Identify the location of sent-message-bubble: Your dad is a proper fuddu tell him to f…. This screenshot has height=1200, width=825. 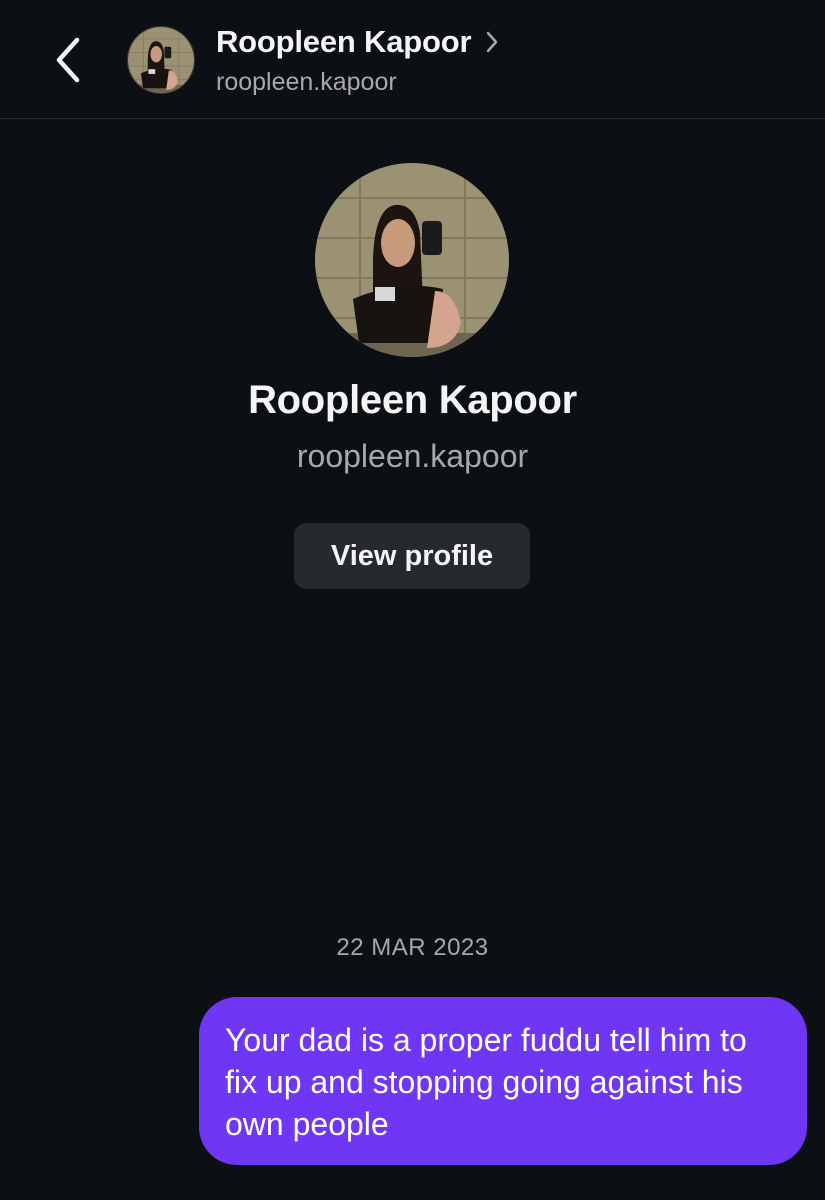
(503, 1081).